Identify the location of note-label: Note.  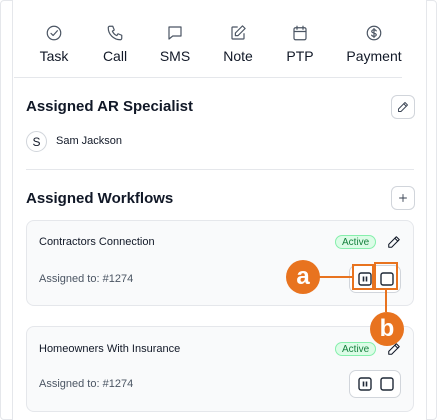
(238, 56).